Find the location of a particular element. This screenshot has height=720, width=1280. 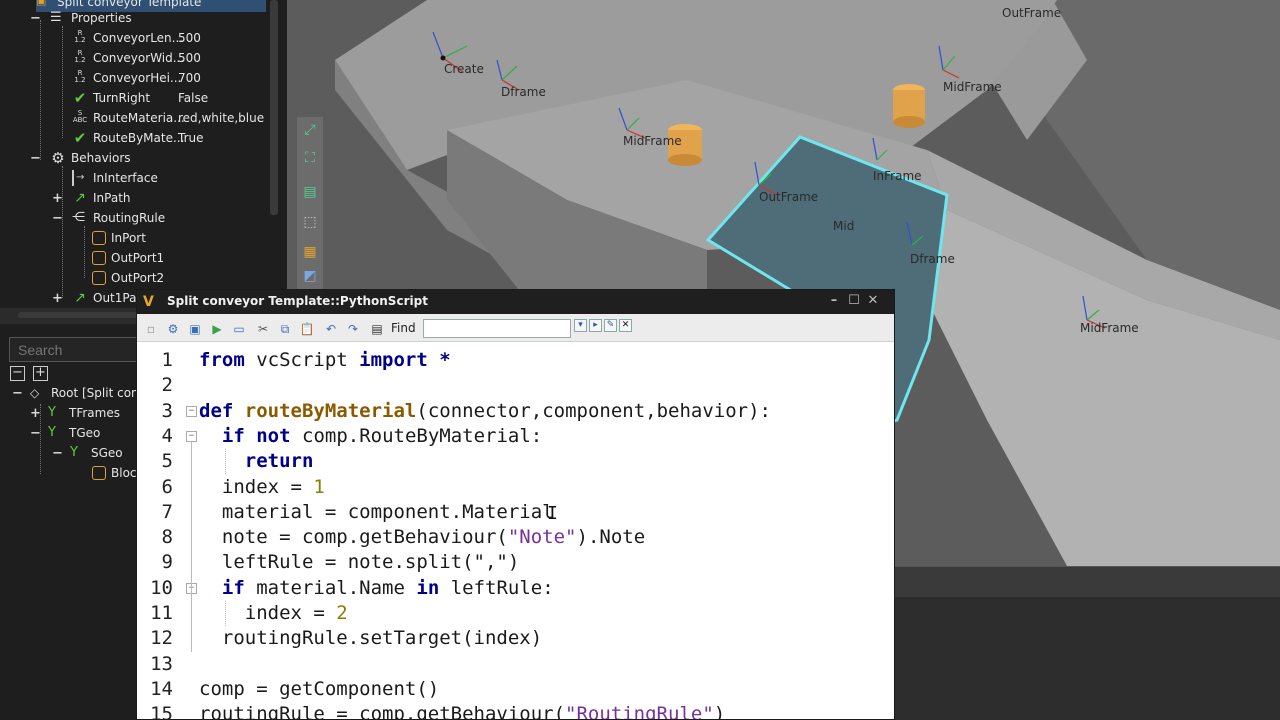

tree-property-row: R 1.2 ConveyorWid... 500 is located at coordinates (136, 58).